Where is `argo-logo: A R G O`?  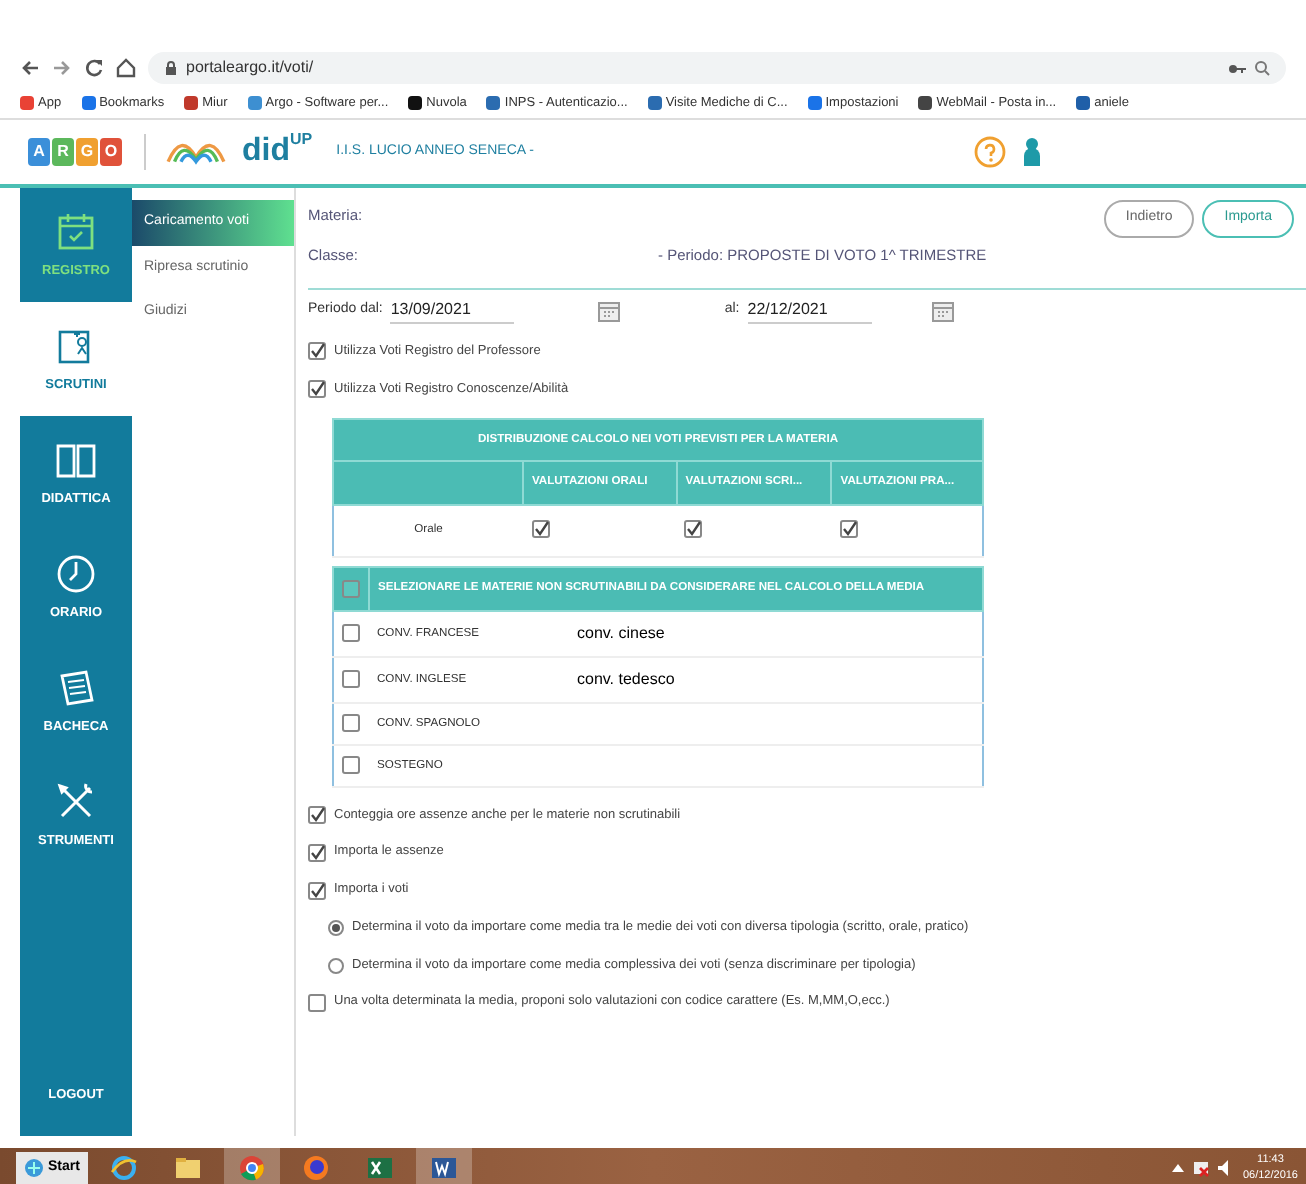 argo-logo: A R G O is located at coordinates (76, 152).